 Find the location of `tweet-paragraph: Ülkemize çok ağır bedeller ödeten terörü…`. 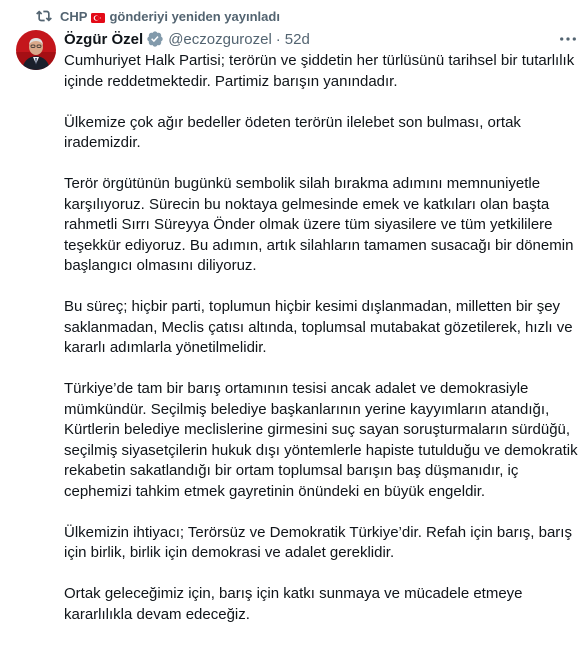

tweet-paragraph: Ülkemize çok ağır bedeller ödeten terörü… is located at coordinates (292, 132).